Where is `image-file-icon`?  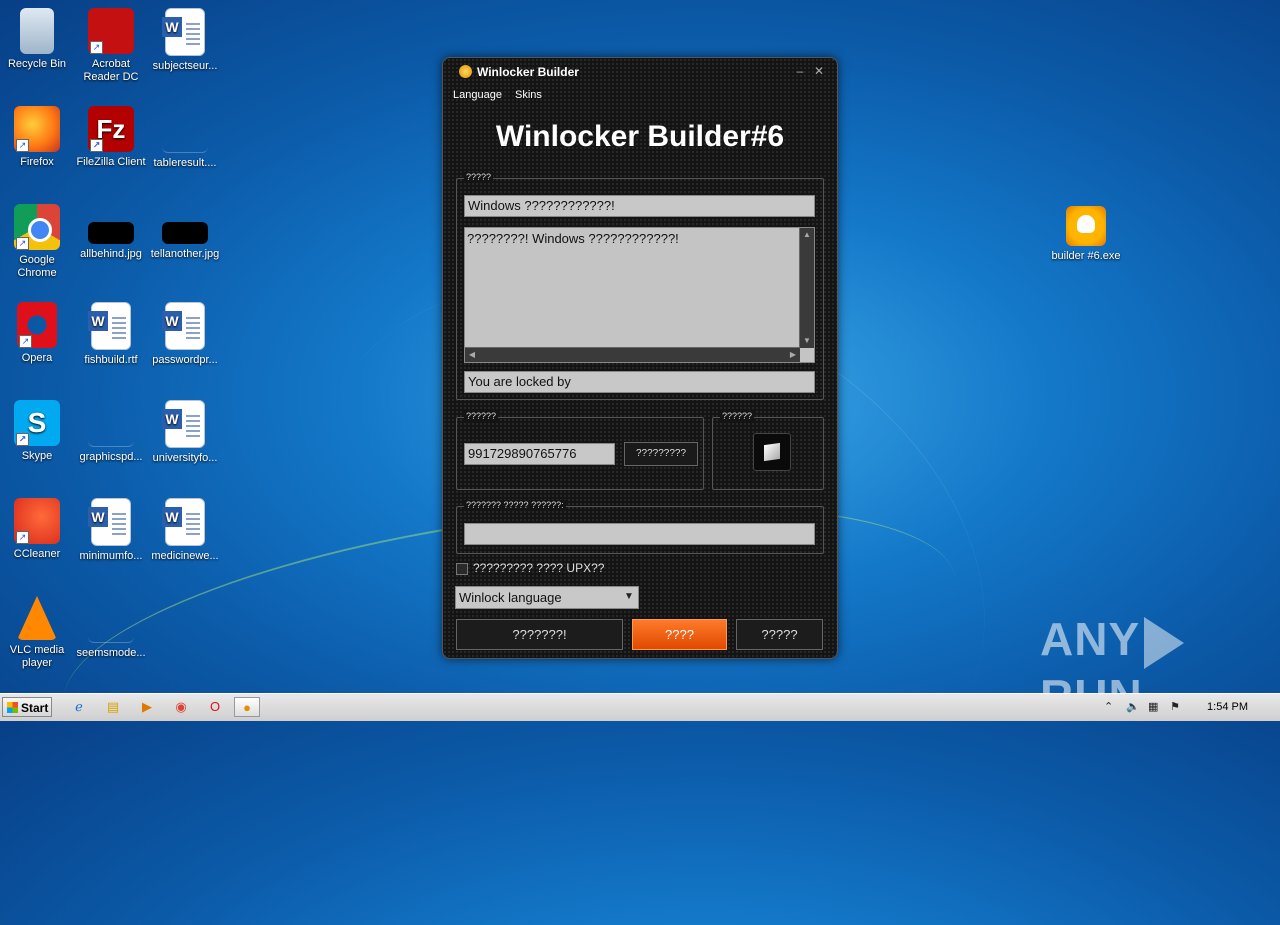 image-file-icon is located at coordinates (185, 233).